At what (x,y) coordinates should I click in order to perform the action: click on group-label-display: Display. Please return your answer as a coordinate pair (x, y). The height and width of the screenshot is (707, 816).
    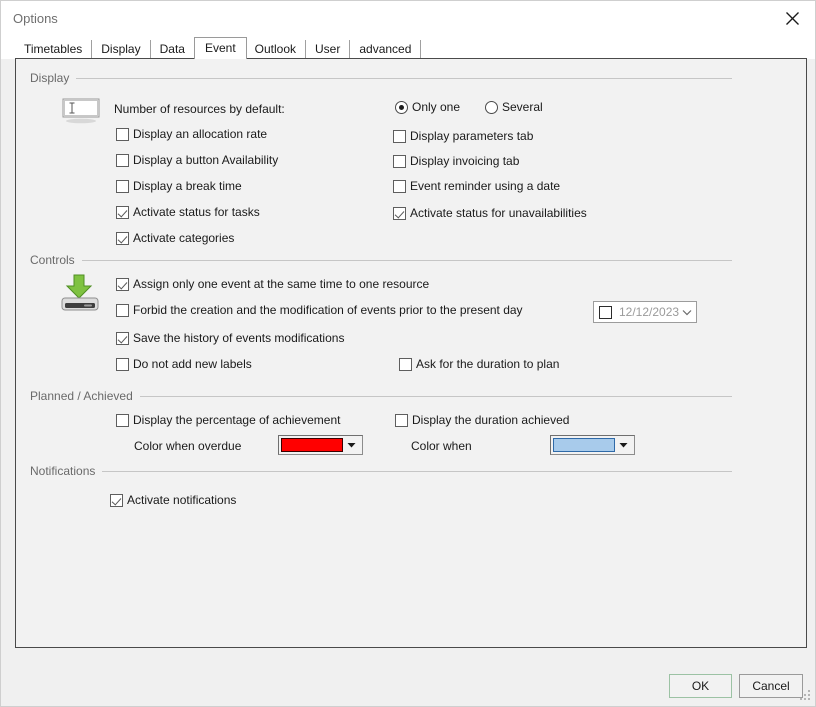
    Looking at the image, I should click on (50, 78).